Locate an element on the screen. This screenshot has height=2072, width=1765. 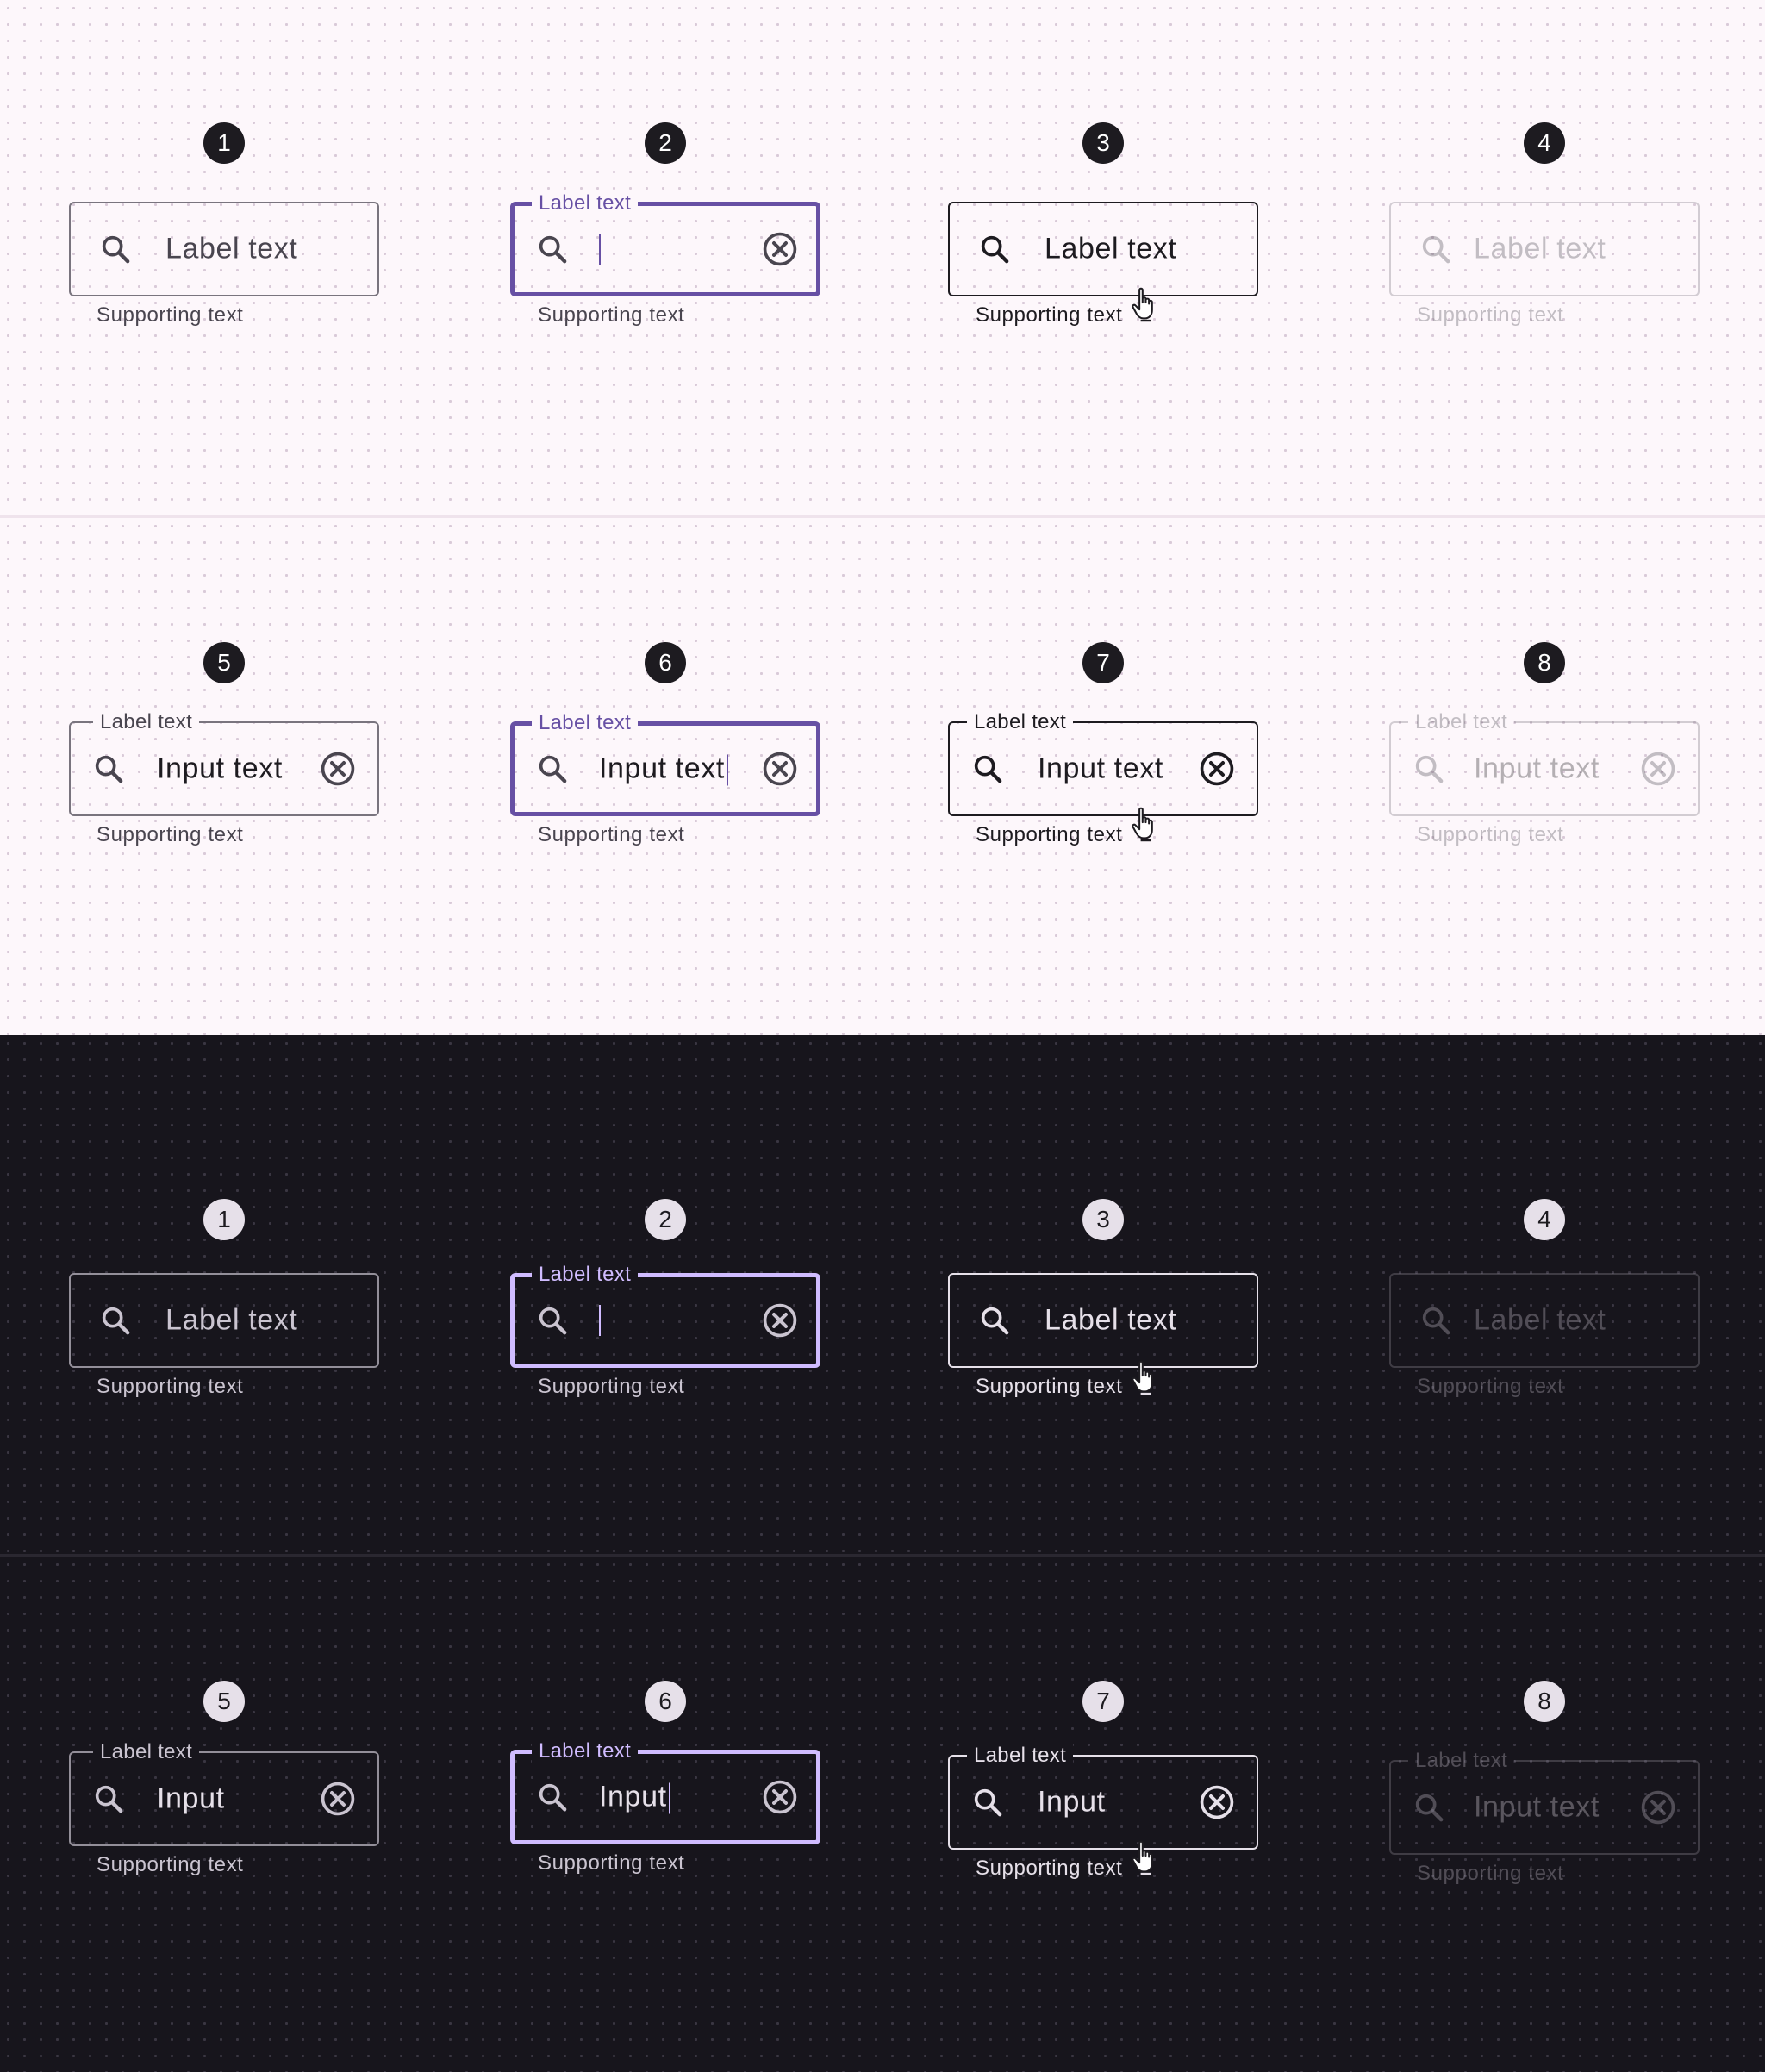
search-field-filled-focused: 6 Label text Input Supporting text is located at coordinates (665, 1778).